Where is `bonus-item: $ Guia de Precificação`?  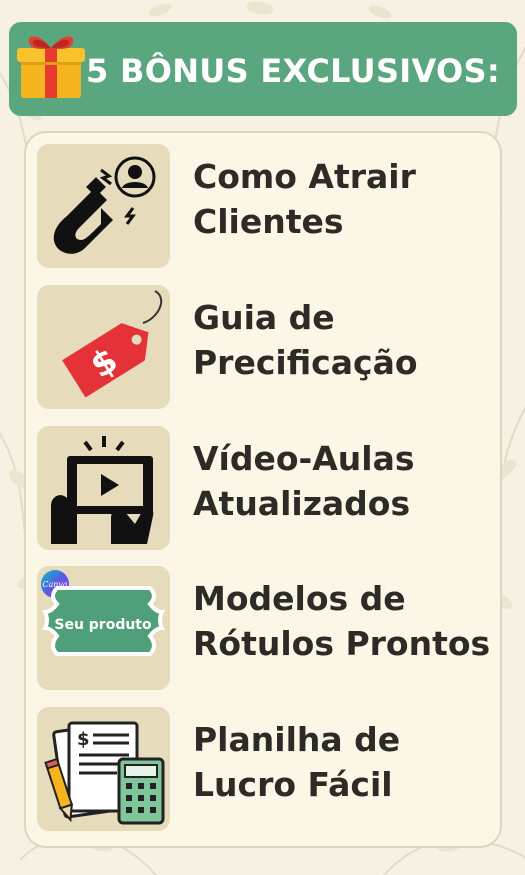
bonus-item: $ Guia de Precificação is located at coordinates (267, 347).